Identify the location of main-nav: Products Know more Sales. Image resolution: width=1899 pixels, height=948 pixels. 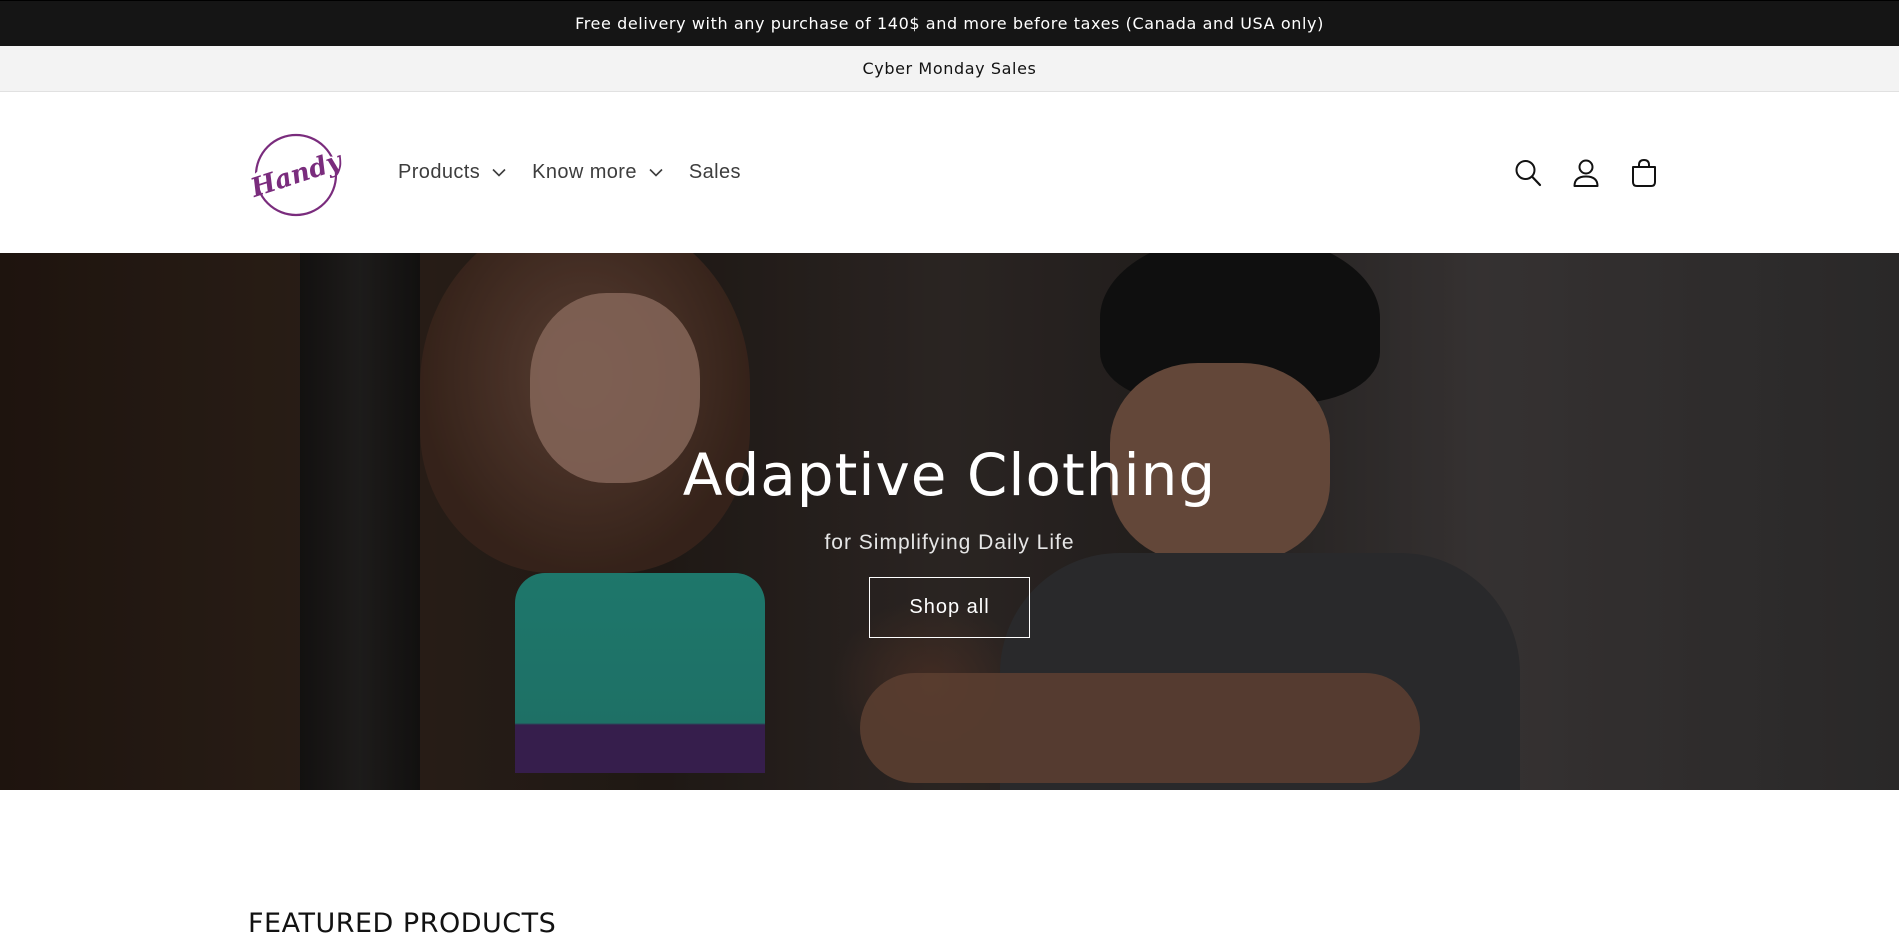
(582, 172).